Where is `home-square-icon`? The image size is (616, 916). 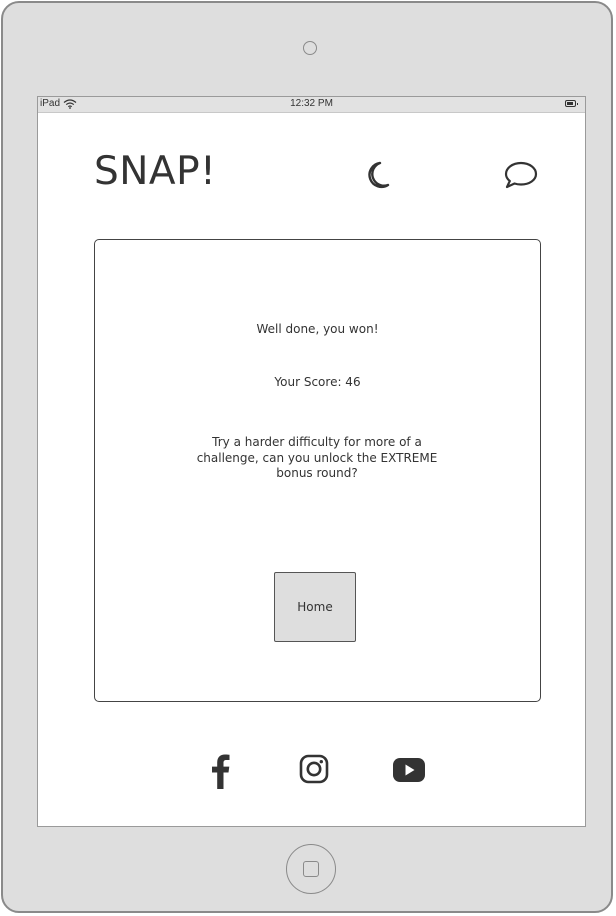
home-square-icon is located at coordinates (311, 869).